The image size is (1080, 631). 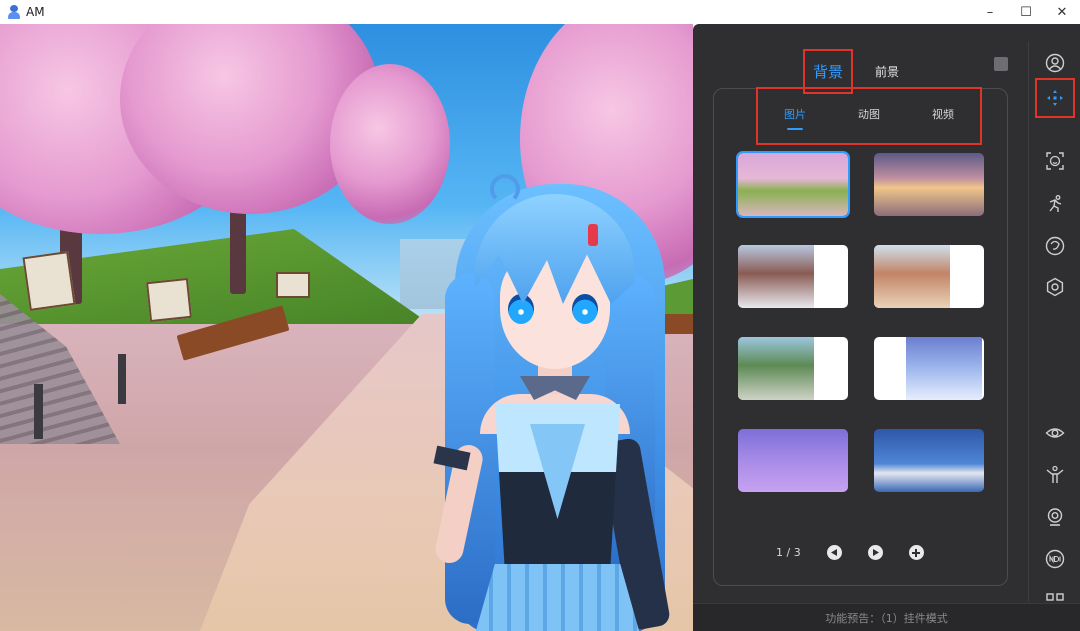 What do you see at coordinates (593, 235) in the screenshot?
I see `avatar-hairclip` at bounding box center [593, 235].